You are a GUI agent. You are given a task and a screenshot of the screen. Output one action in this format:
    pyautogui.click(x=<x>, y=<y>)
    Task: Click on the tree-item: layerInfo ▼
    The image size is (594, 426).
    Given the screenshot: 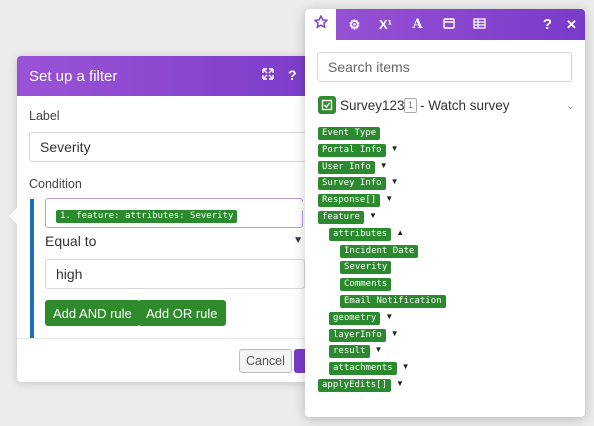 What is the action you would take?
    pyautogui.click(x=364, y=333)
    